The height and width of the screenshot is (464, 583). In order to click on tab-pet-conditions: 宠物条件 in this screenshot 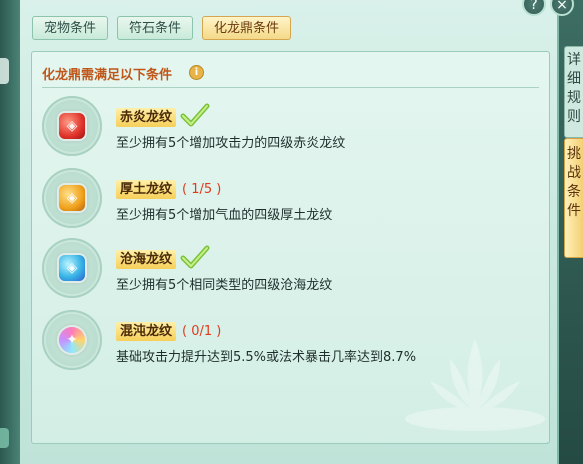, I will do `click(70, 28)`.